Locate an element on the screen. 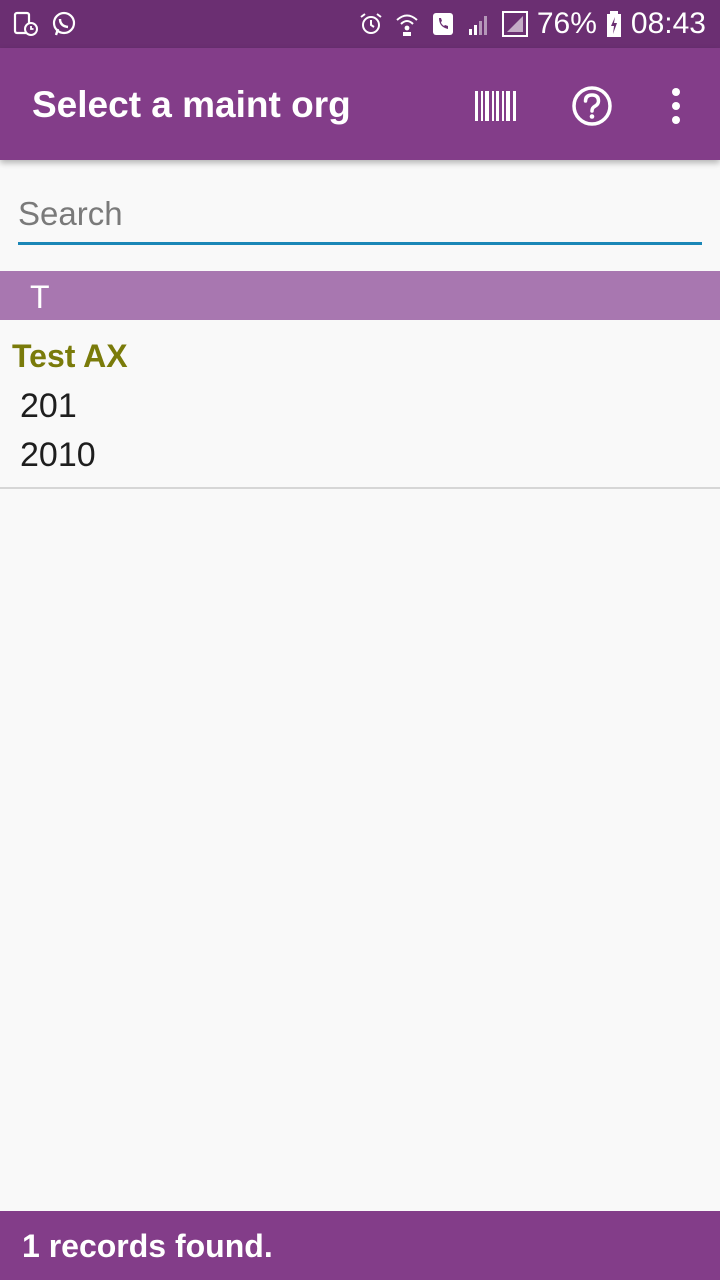 Image resolution: width=720 pixels, height=1280 pixels. whatsapp-icon is located at coordinates (64, 24).